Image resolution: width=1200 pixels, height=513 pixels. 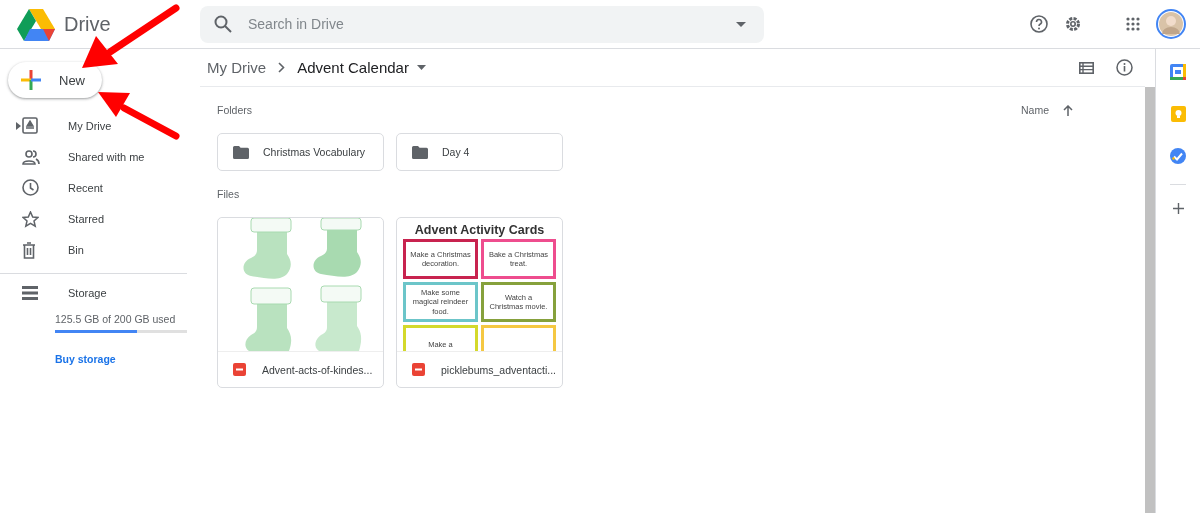 I want to click on drive-icon, so click(x=30, y=126).